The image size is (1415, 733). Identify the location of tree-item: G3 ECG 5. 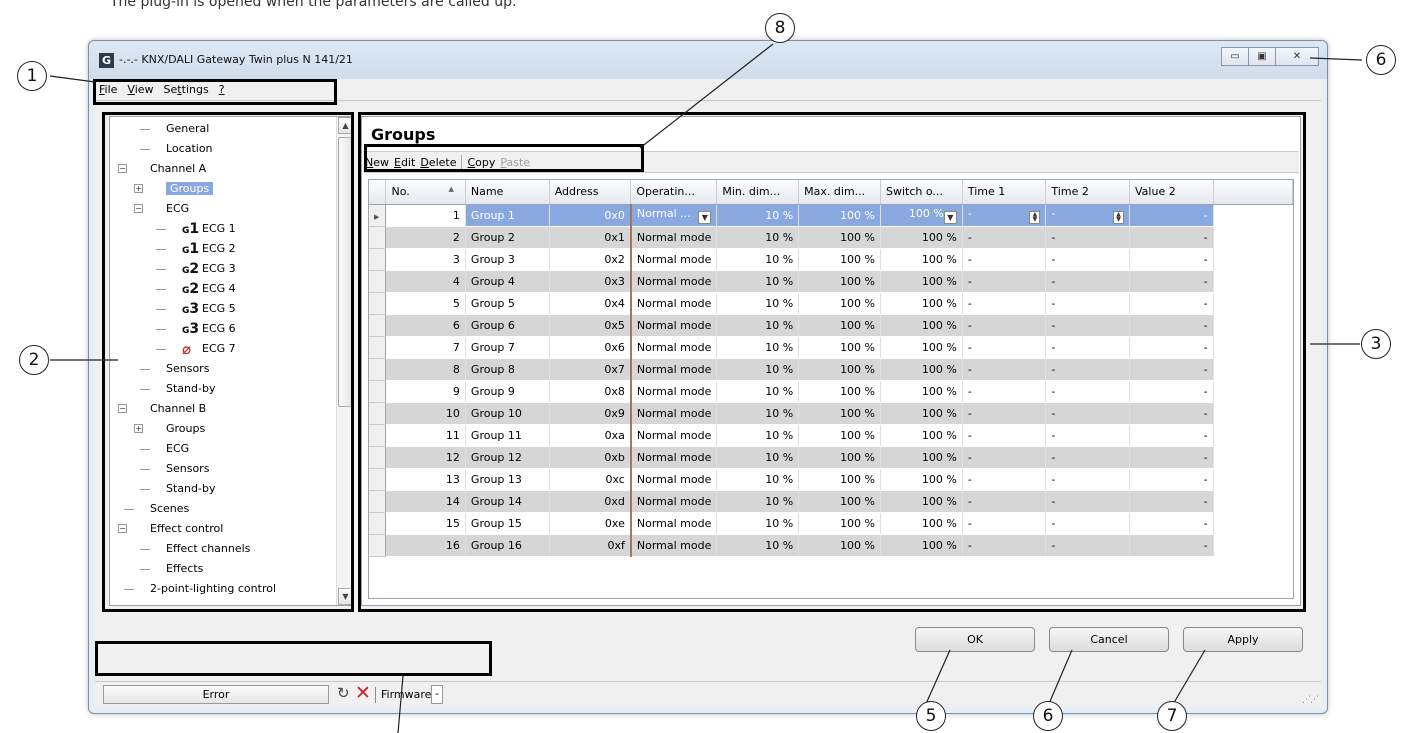
(231, 309).